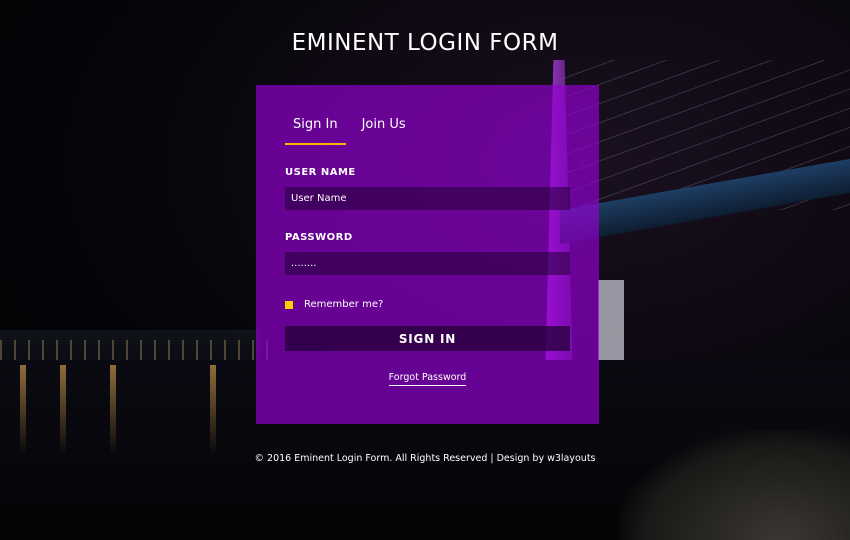 This screenshot has width=850, height=540. What do you see at coordinates (427, 198) in the screenshot?
I see `username-field: User Name` at bounding box center [427, 198].